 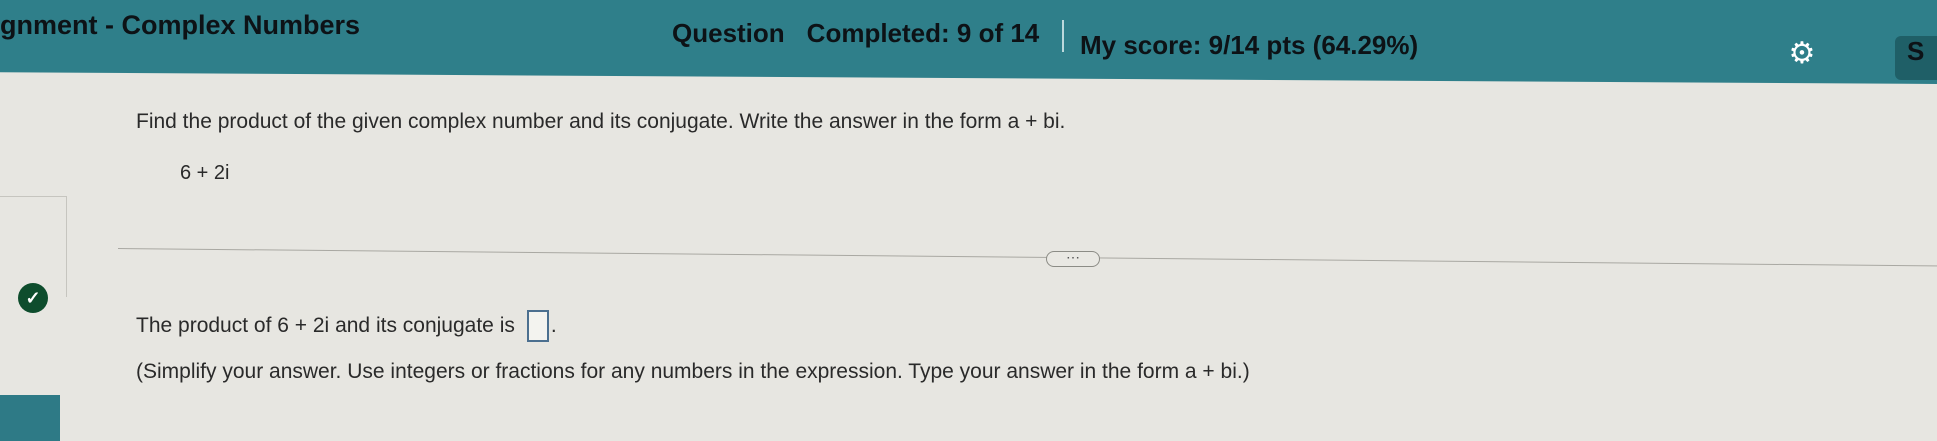 I want to click on product-suffix: and its conjugate is, so click(x=425, y=325).